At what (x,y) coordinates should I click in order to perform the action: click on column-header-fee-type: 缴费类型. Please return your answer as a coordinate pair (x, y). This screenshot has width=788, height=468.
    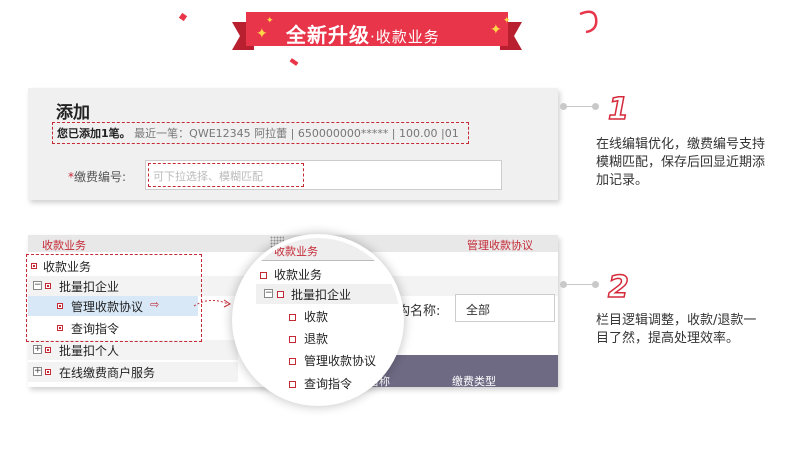
    Looking at the image, I should click on (474, 381).